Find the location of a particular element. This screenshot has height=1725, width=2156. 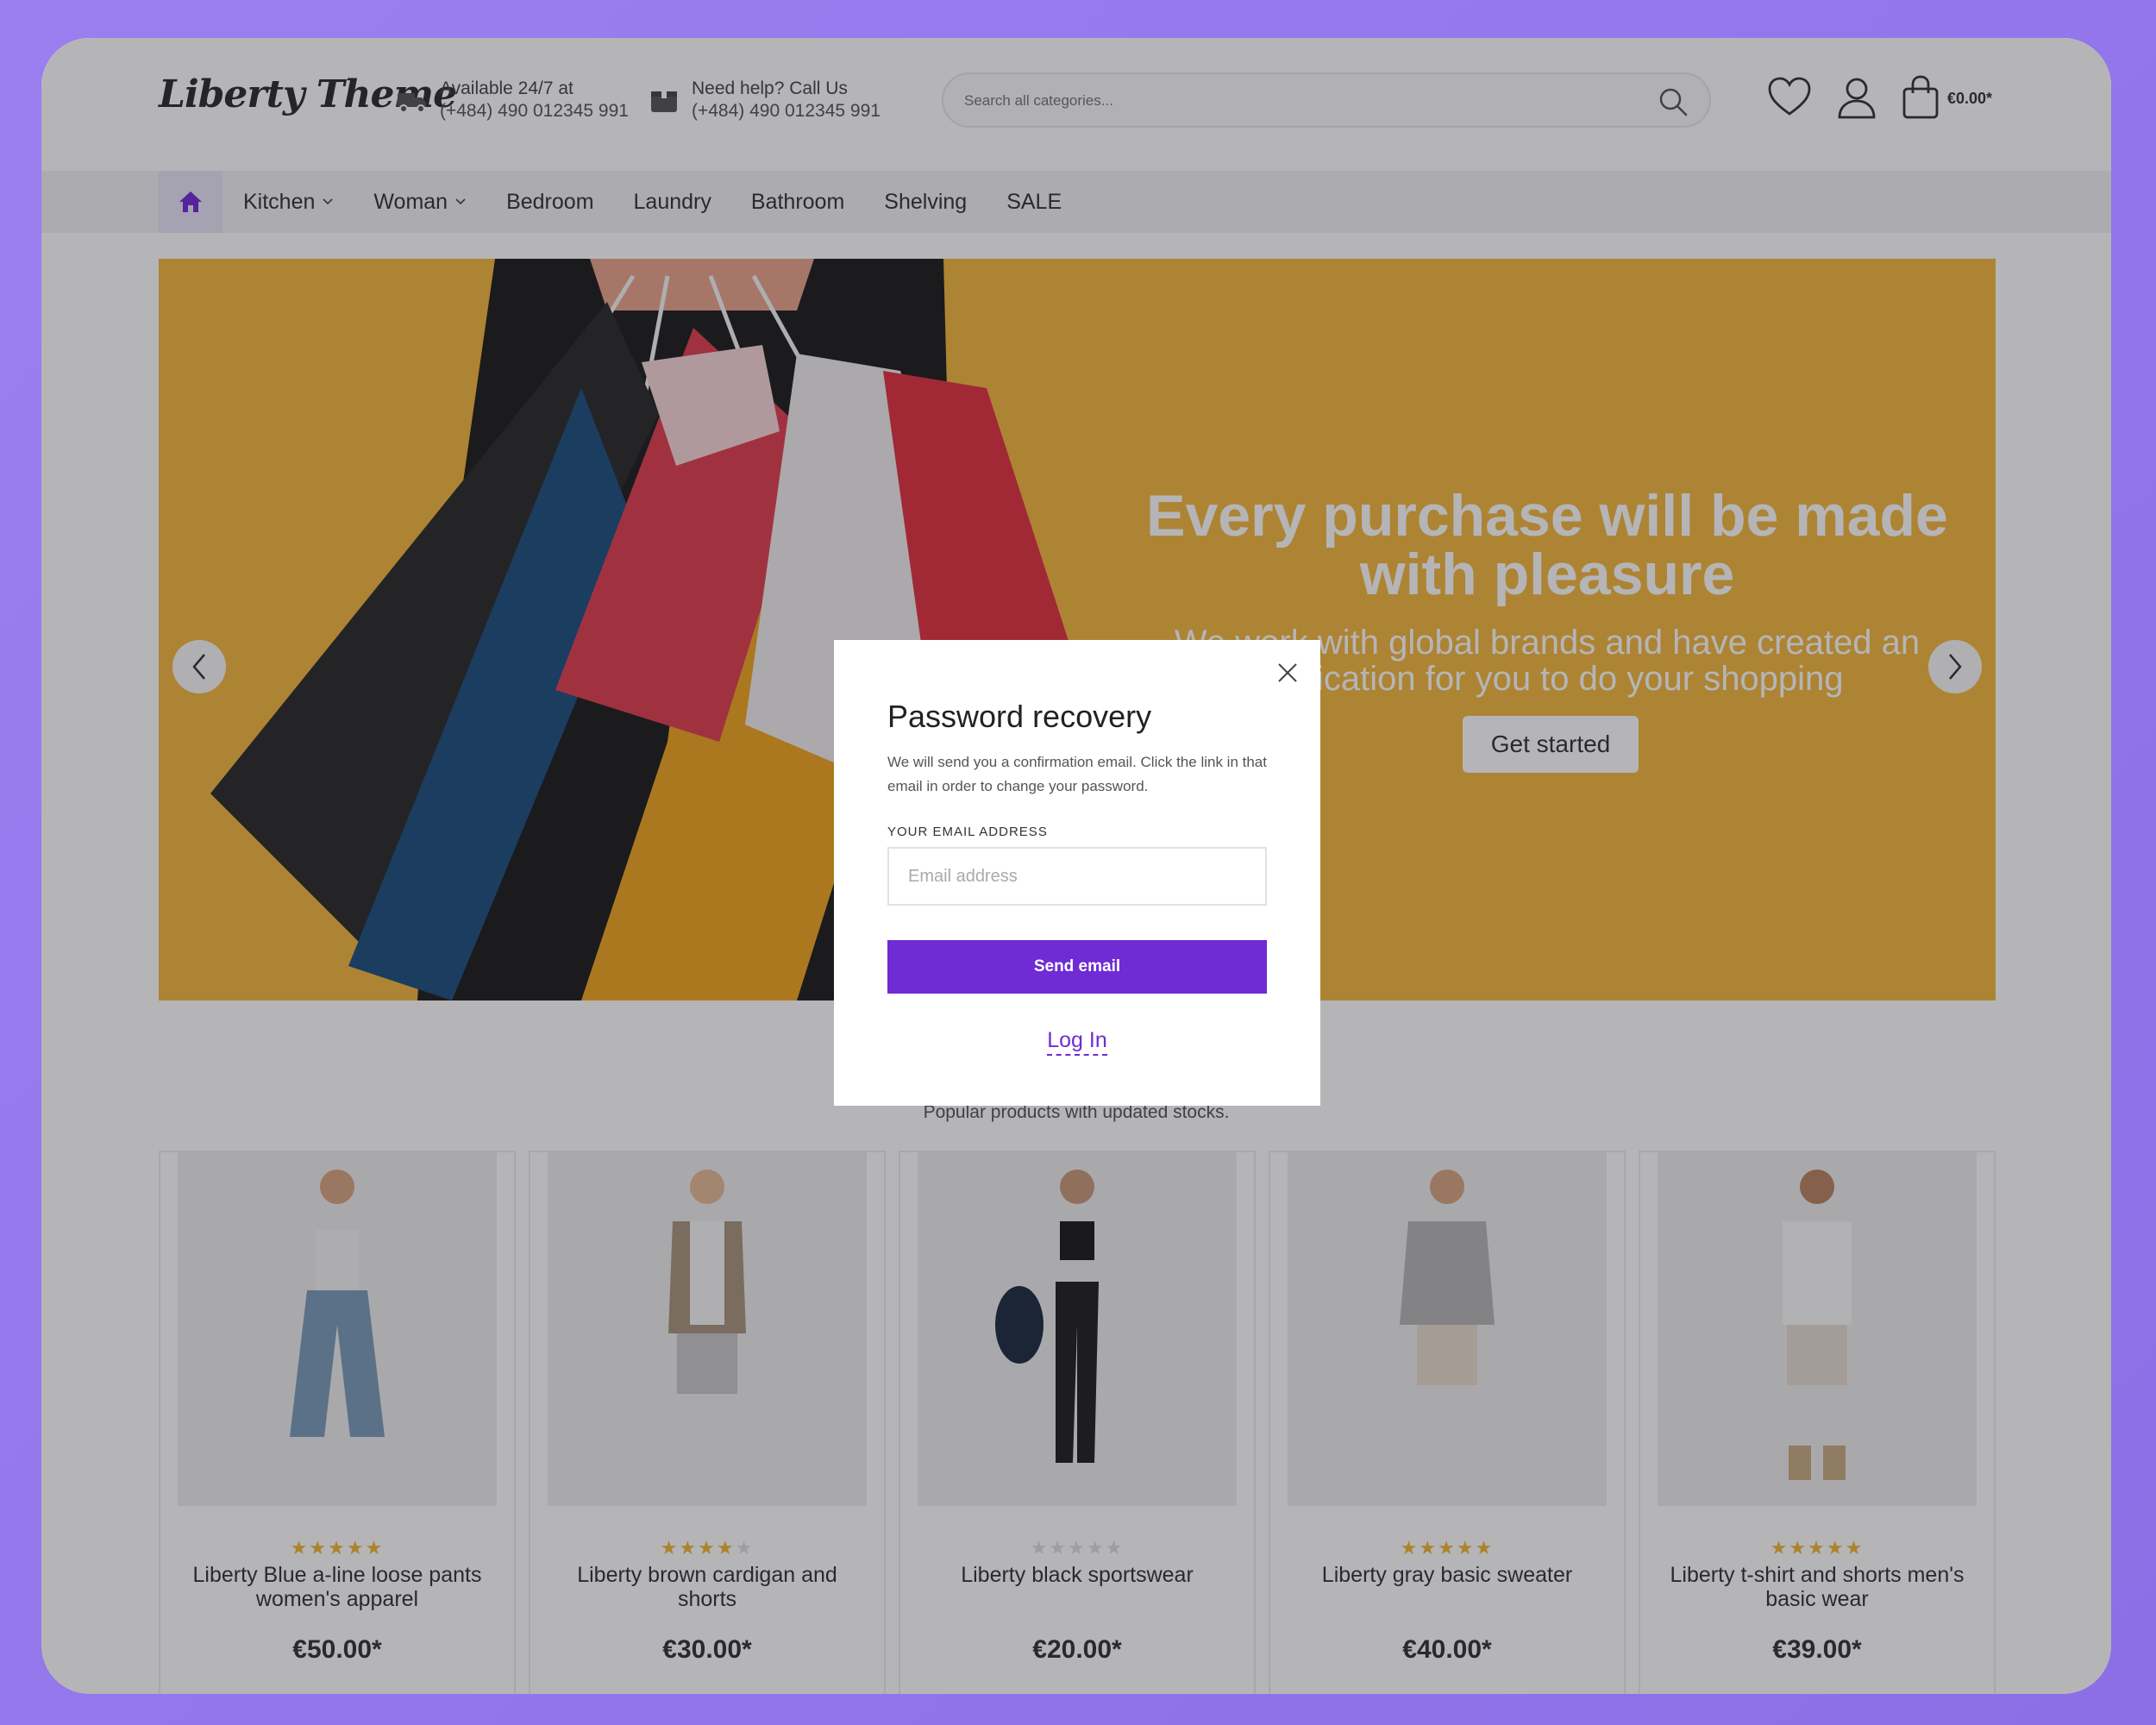

login-link: Log In is located at coordinates (1077, 1042).